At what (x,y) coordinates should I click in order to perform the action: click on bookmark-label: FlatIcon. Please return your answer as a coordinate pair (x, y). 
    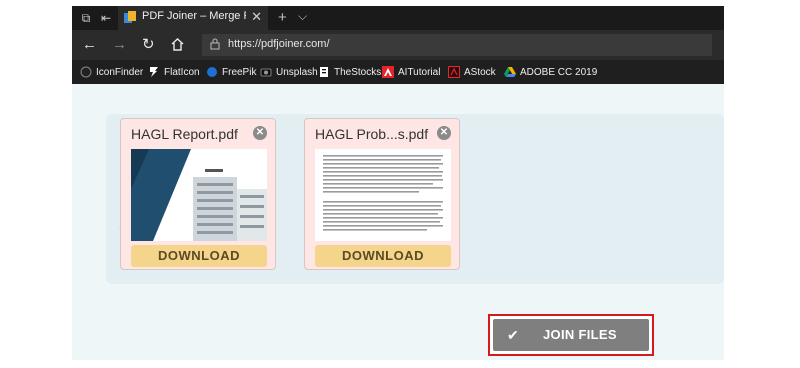
    Looking at the image, I should click on (182, 72).